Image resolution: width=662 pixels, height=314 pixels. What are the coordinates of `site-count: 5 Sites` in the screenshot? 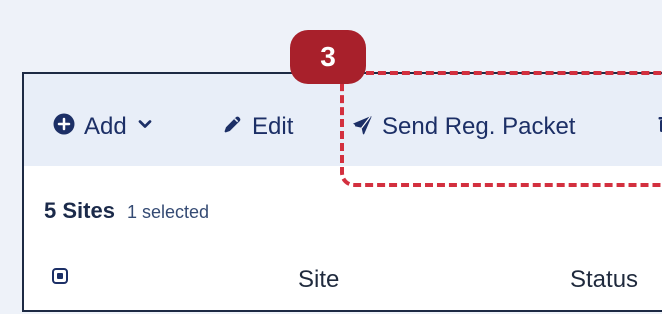 It's located at (79, 211).